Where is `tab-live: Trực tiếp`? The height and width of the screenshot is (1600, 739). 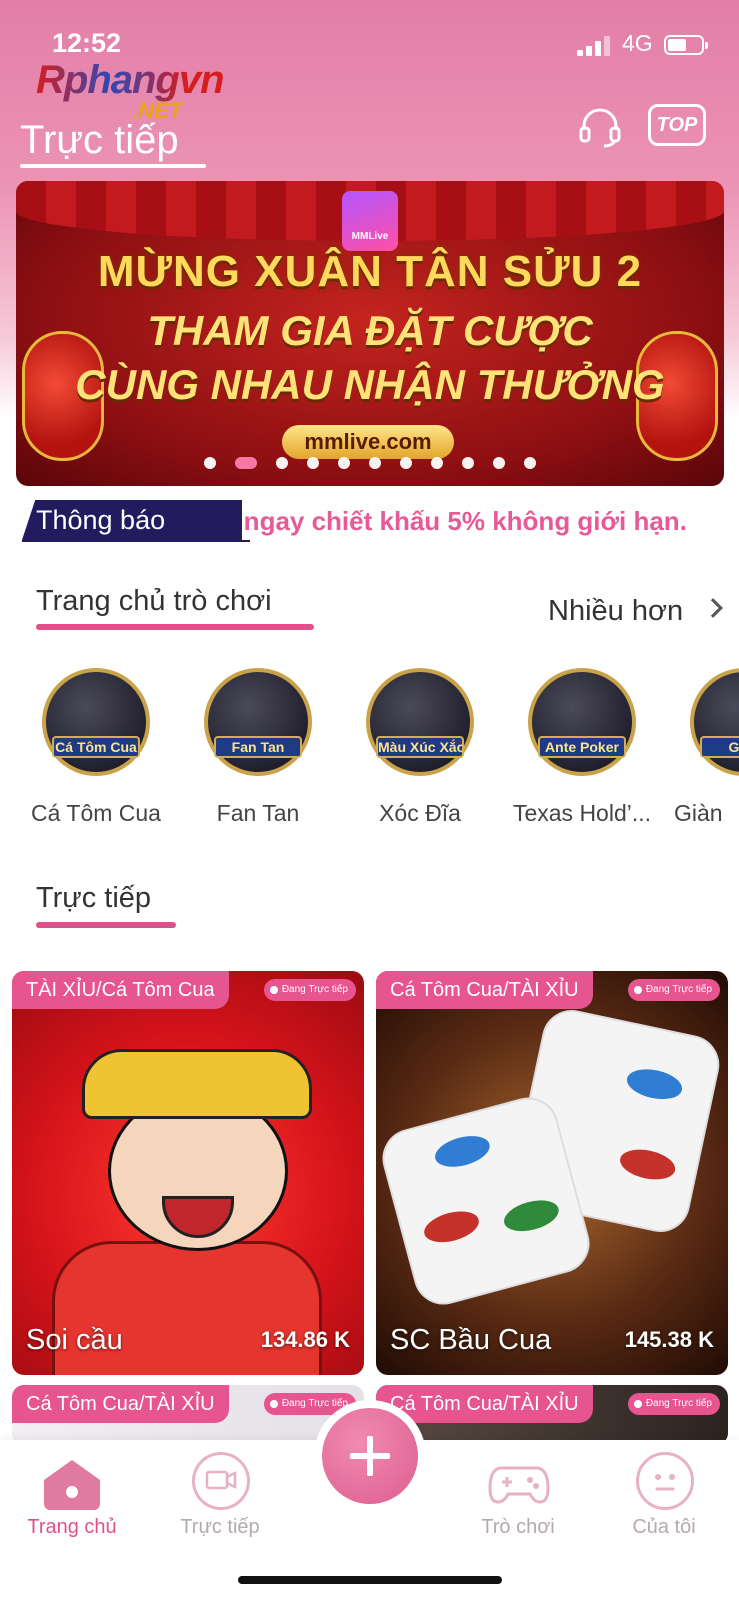
tab-live: Trực tiếp is located at coordinates (220, 1502).